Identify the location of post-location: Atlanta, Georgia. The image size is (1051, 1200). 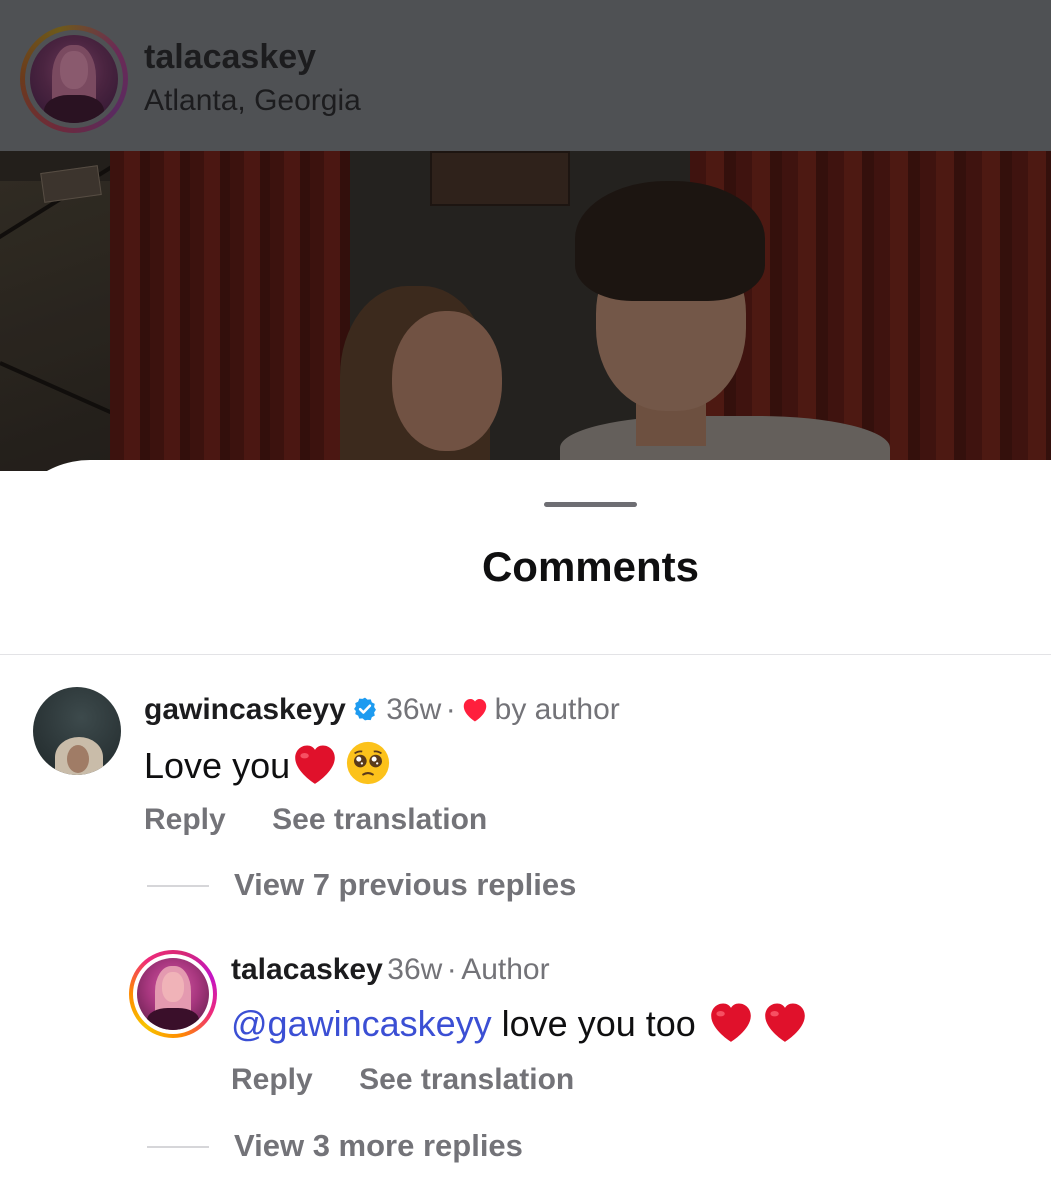
(252, 101).